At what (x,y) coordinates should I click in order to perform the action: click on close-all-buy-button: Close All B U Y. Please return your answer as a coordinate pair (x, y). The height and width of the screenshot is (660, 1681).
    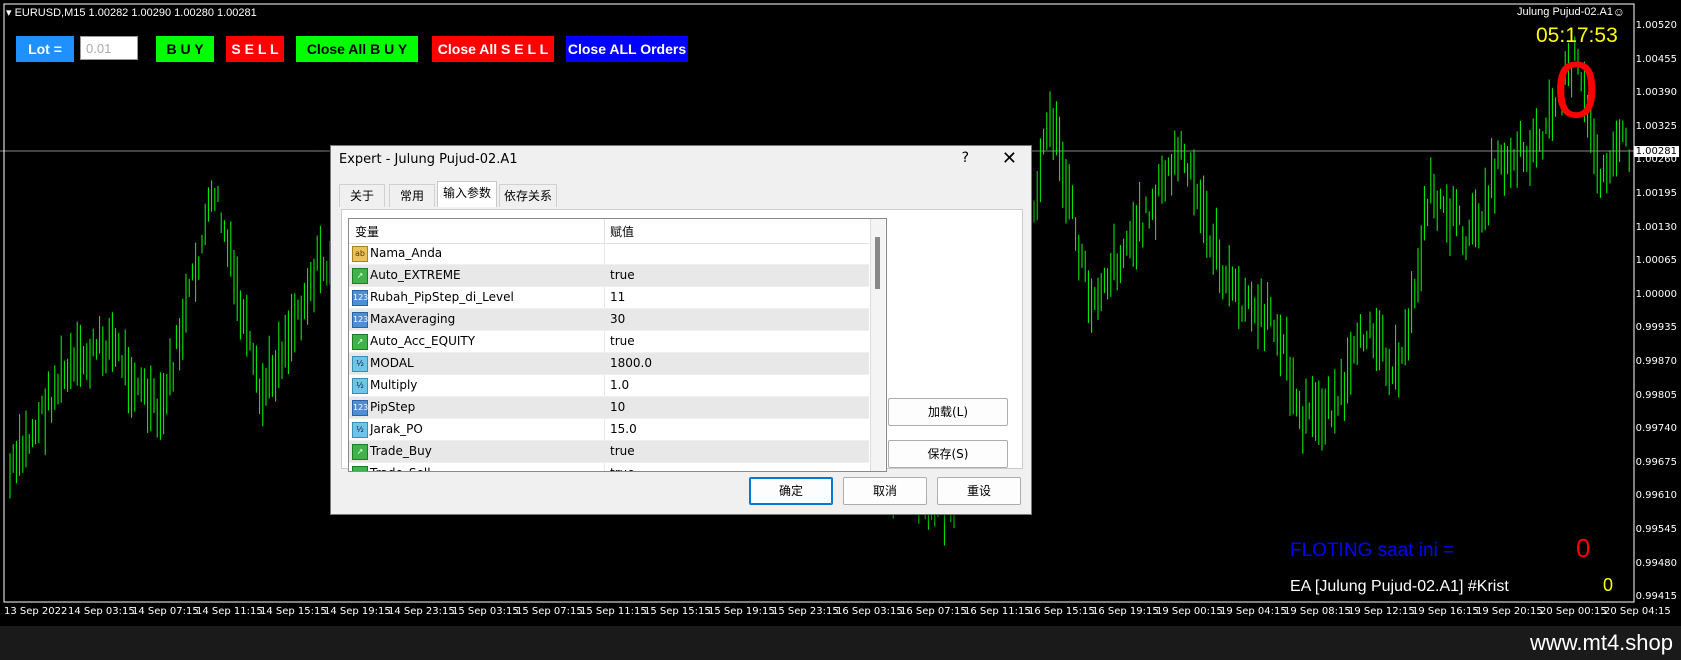
    Looking at the image, I should click on (357, 49).